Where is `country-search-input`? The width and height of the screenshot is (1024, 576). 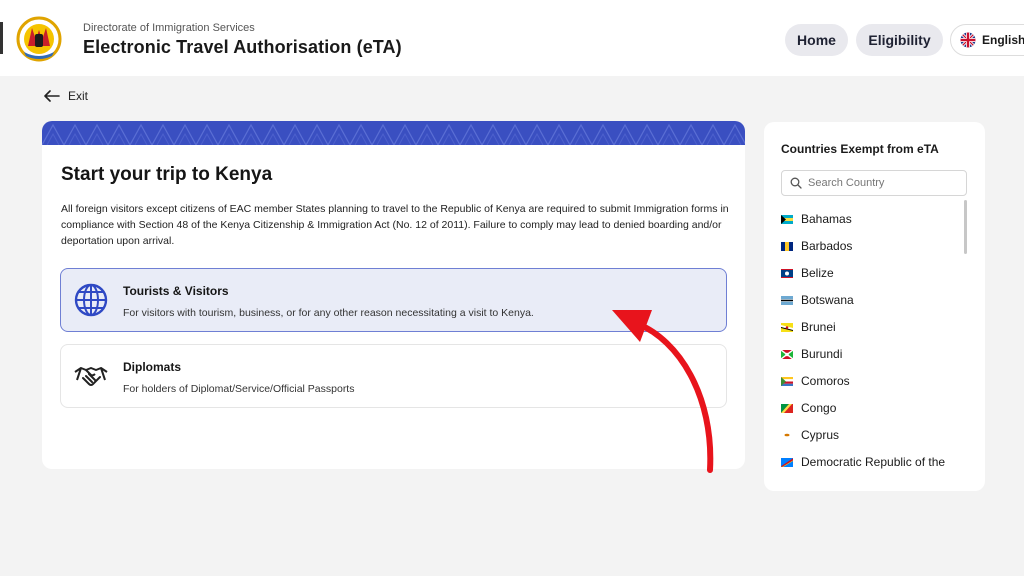 country-search-input is located at coordinates (883, 183).